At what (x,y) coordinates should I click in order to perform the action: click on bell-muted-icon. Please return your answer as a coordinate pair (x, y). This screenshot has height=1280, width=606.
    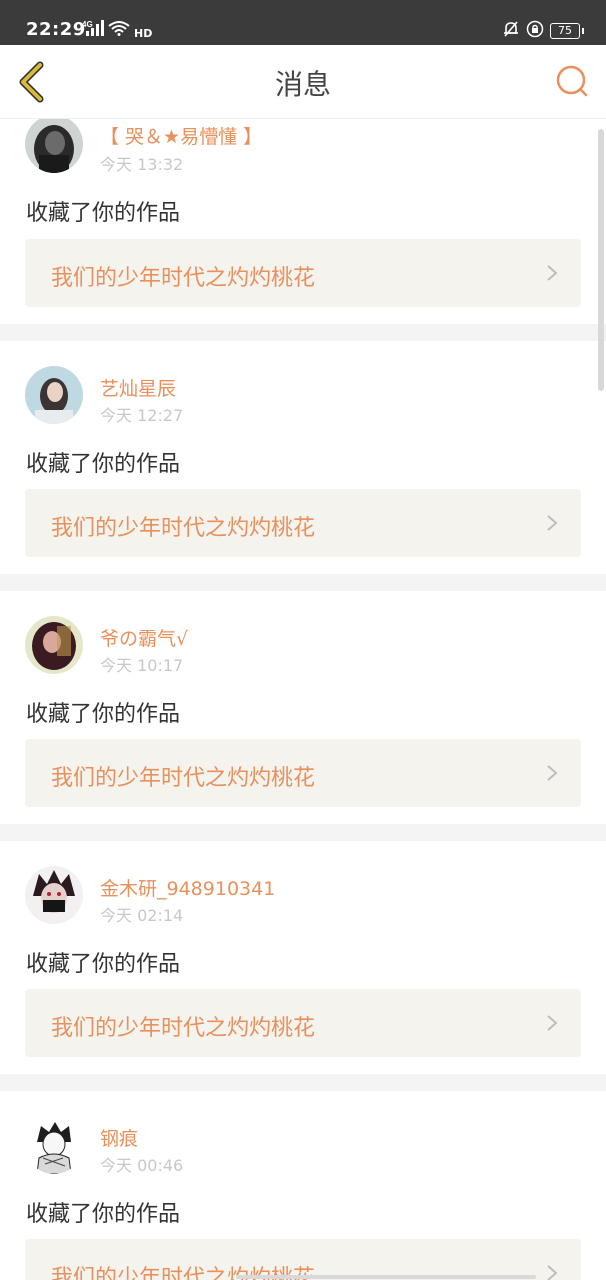
    Looking at the image, I should click on (511, 31).